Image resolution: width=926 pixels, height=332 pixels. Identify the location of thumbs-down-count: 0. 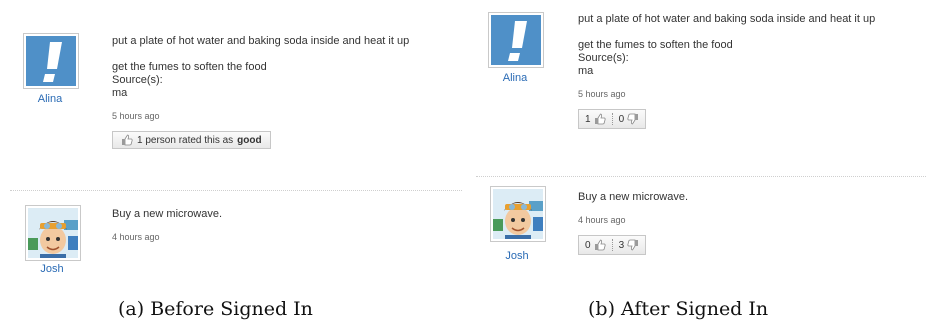
(621, 119).